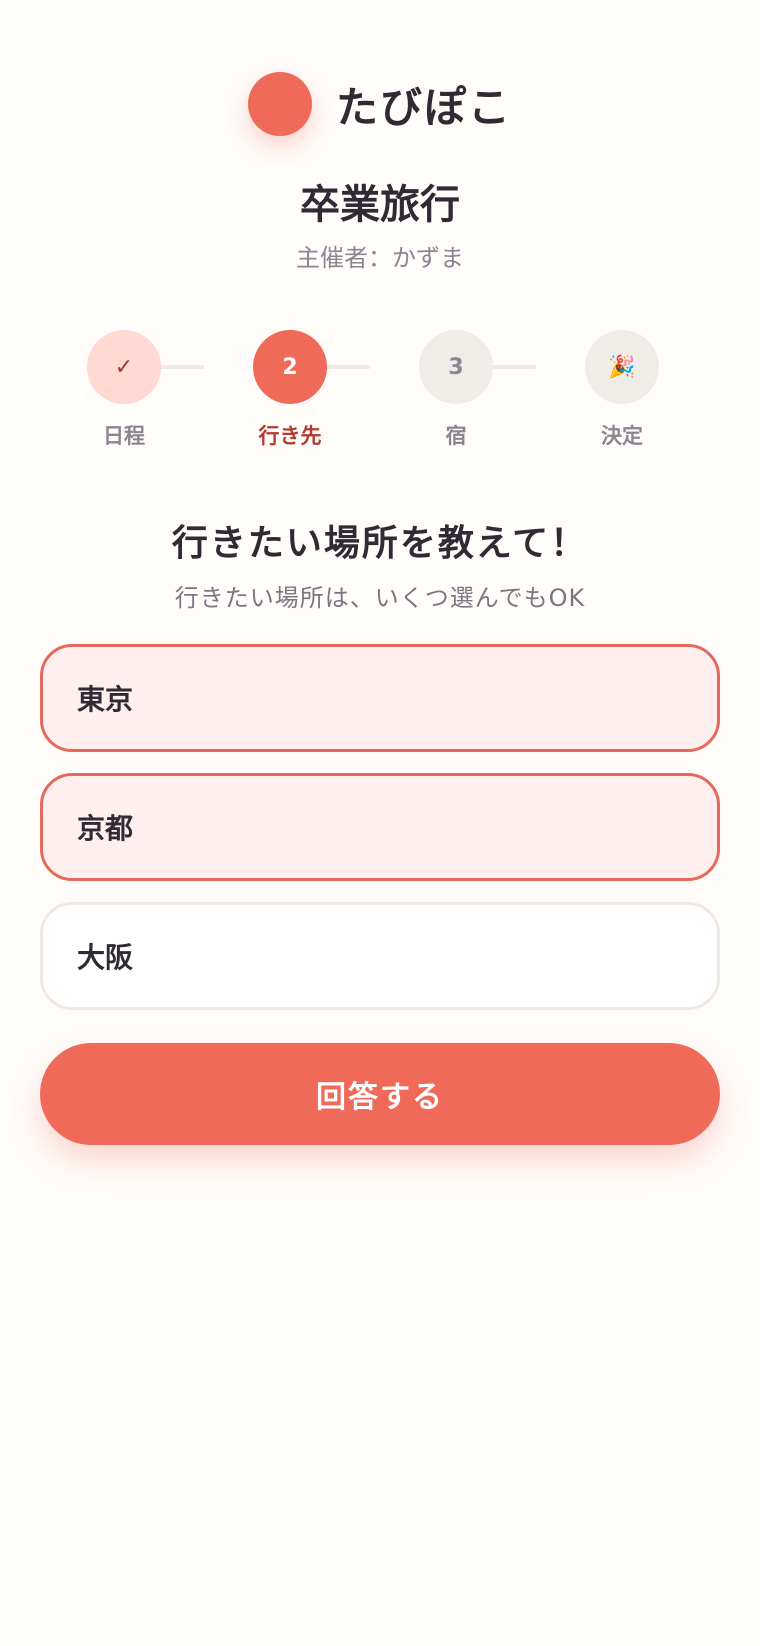 The height and width of the screenshot is (1646, 760). I want to click on step-schedule: ✓ 日程, so click(124, 390).